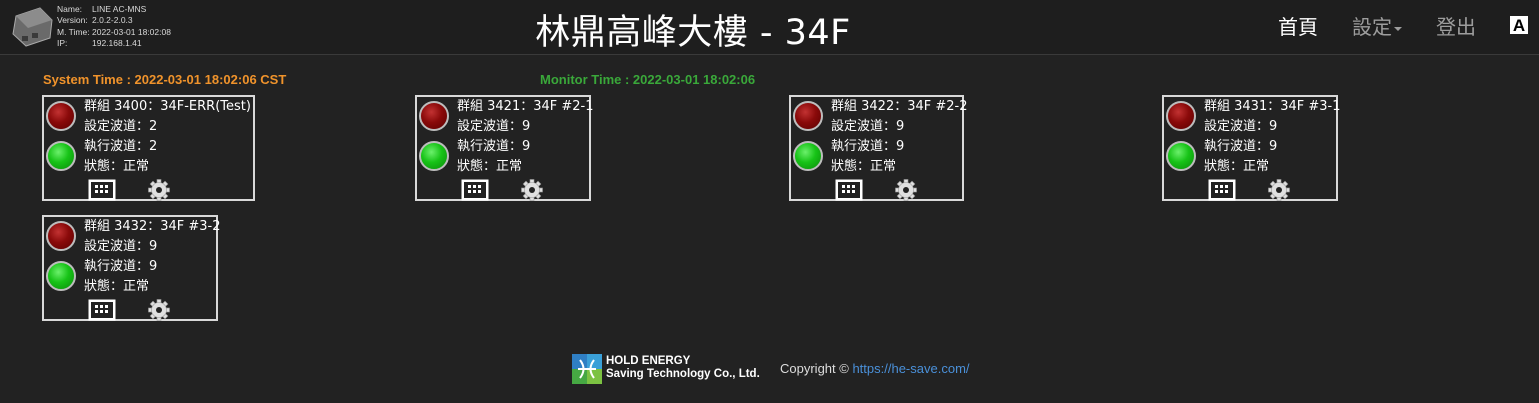  Describe the element at coordinates (899, 106) in the screenshot. I see `group-title: 群組 3422：34F #2-2` at that location.